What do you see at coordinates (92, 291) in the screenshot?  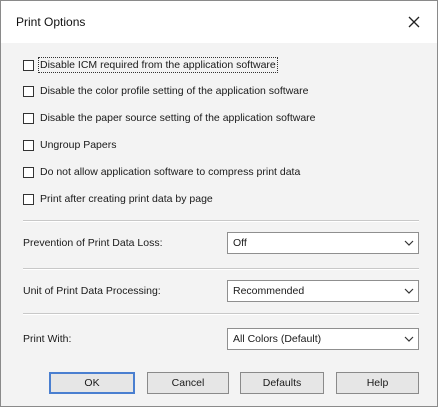 I see `unit-label: Unit of Print Data Processing:` at bounding box center [92, 291].